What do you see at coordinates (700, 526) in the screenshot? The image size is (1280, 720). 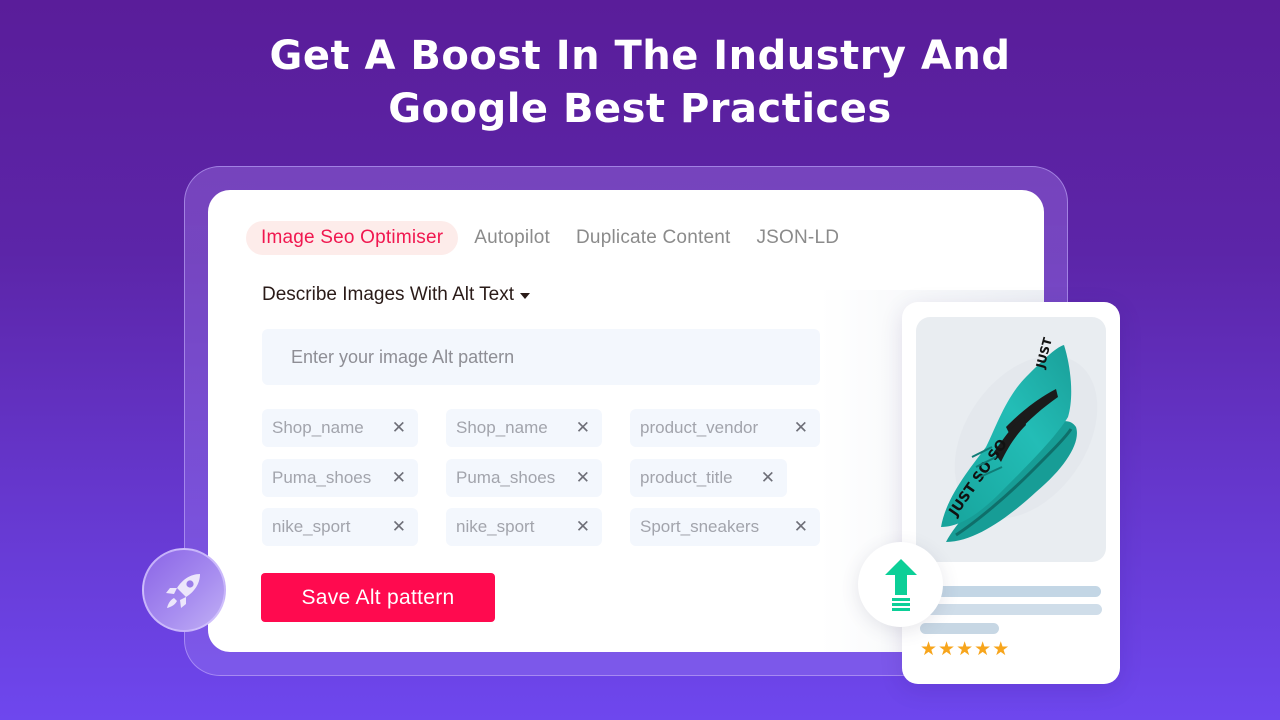 I see `chip-label: Sport_sneakers` at bounding box center [700, 526].